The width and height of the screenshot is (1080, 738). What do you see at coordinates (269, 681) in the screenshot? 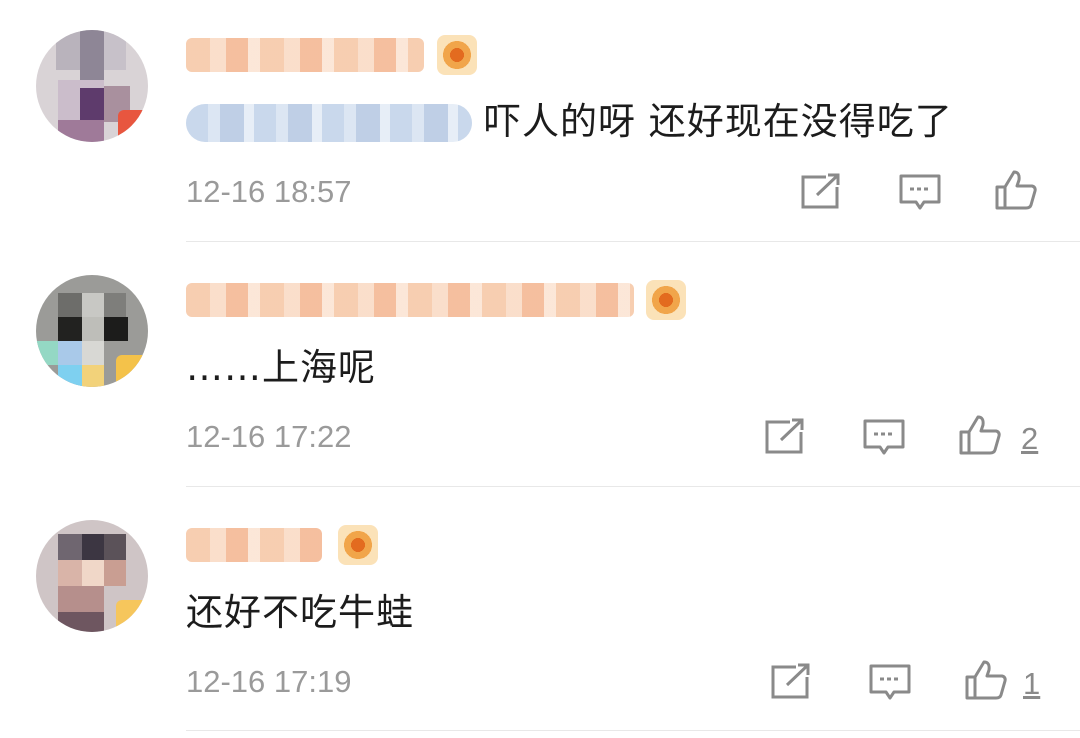
I see `comment-time: 12-16 17:19` at bounding box center [269, 681].